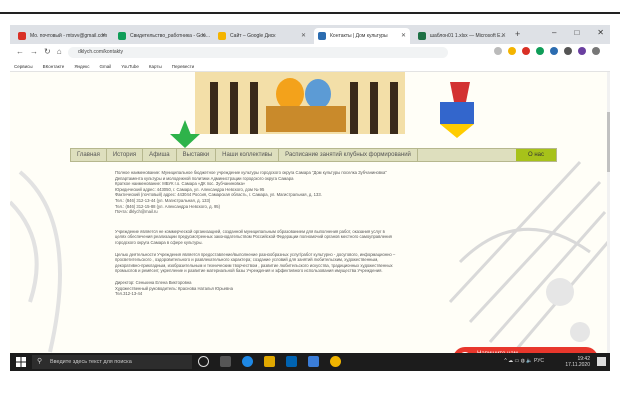 The height and width of the screenshot is (396, 620). What do you see at coordinates (247, 361) in the screenshot?
I see `edge-icon` at bounding box center [247, 361].